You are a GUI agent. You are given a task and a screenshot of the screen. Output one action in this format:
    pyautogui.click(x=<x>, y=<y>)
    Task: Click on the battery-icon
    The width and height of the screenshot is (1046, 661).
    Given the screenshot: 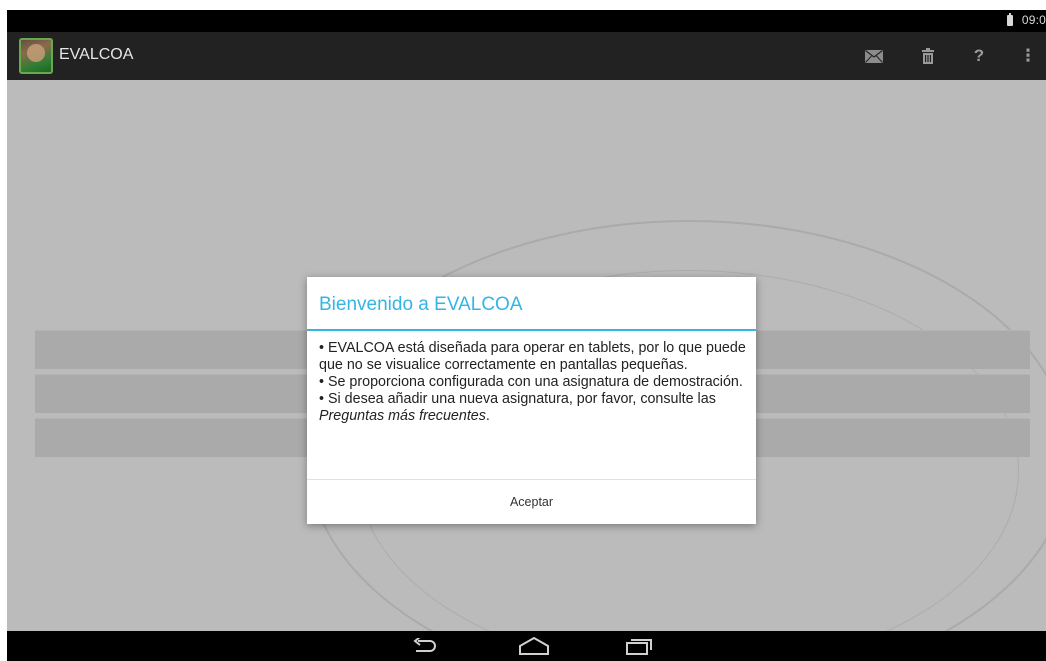 What is the action you would take?
    pyautogui.click(x=1010, y=19)
    